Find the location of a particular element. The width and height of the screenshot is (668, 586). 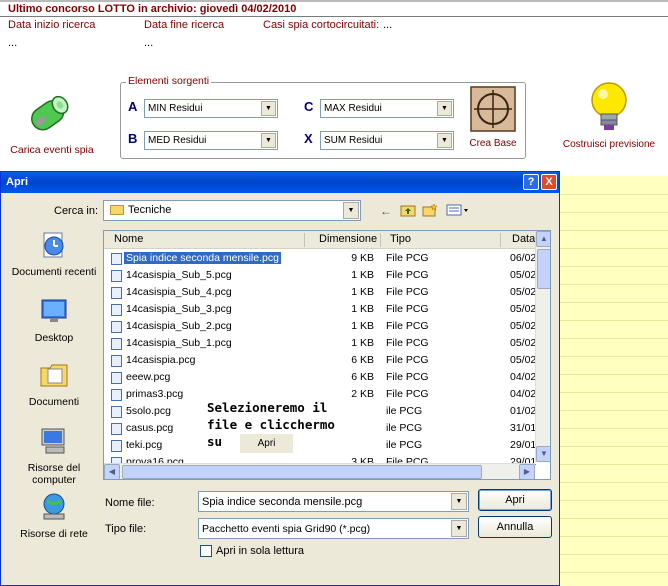

place-my-computer: Risorse del computer is located at coordinates (54, 456).